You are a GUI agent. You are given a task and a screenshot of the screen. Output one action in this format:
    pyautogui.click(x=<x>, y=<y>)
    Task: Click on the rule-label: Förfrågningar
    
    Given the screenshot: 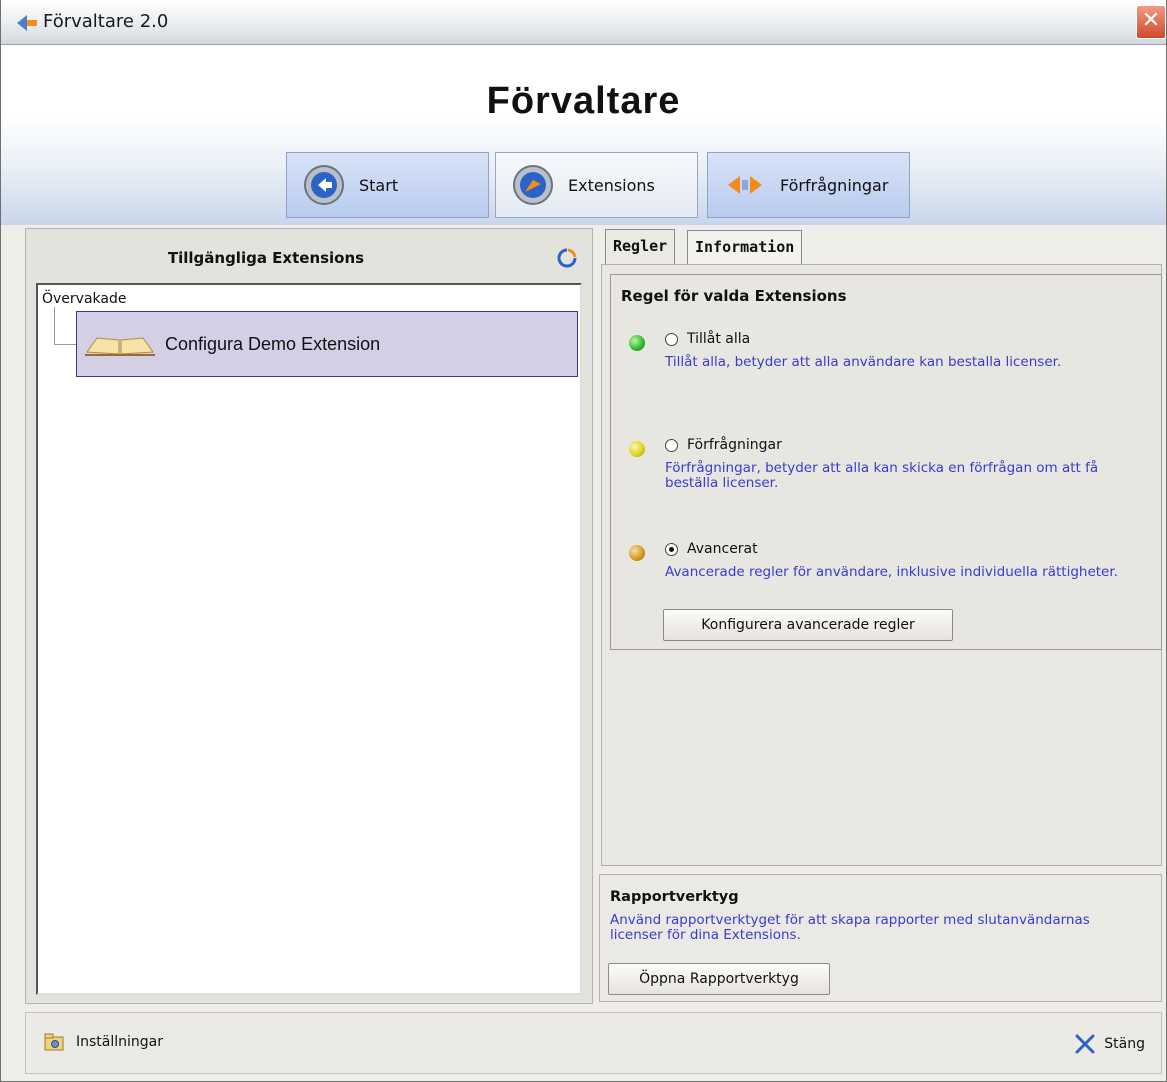 What is the action you would take?
    pyautogui.click(x=734, y=445)
    